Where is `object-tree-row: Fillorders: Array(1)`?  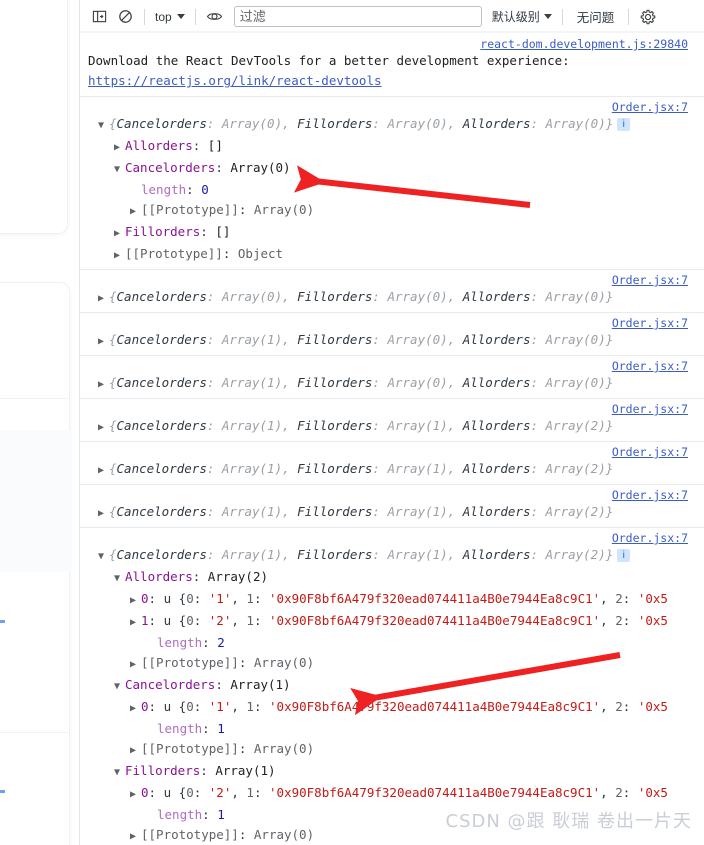
object-tree-row: Fillorders: Array(1) is located at coordinates (392, 772).